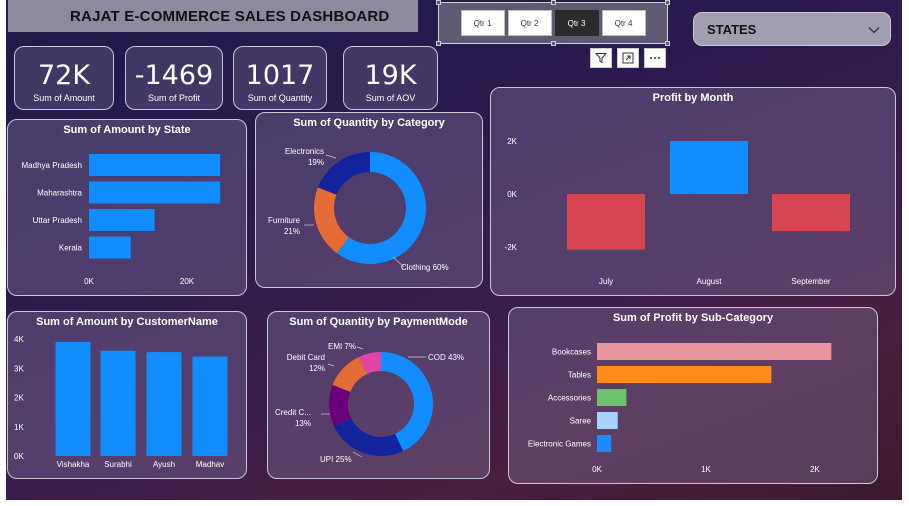  I want to click on x-tick-label: Ayush, so click(164, 464).